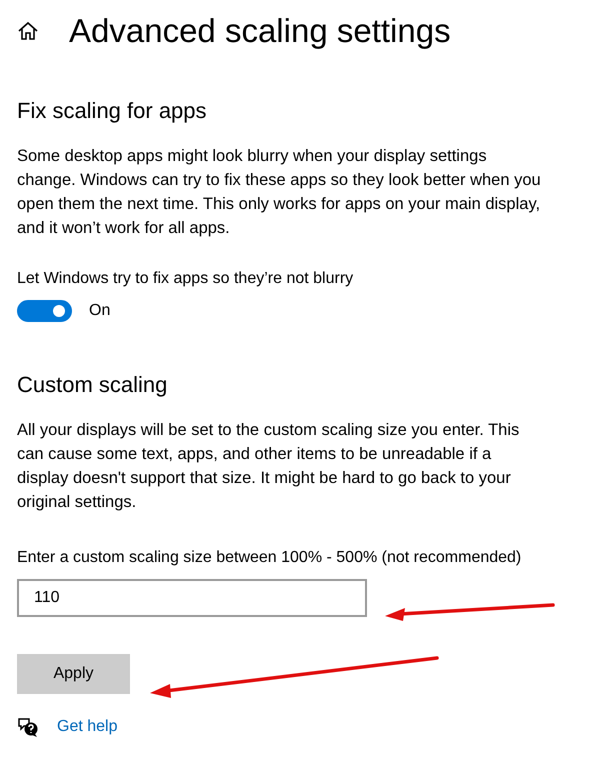 The image size is (596, 783). I want to click on scaling-input-field: 110, so click(192, 598).